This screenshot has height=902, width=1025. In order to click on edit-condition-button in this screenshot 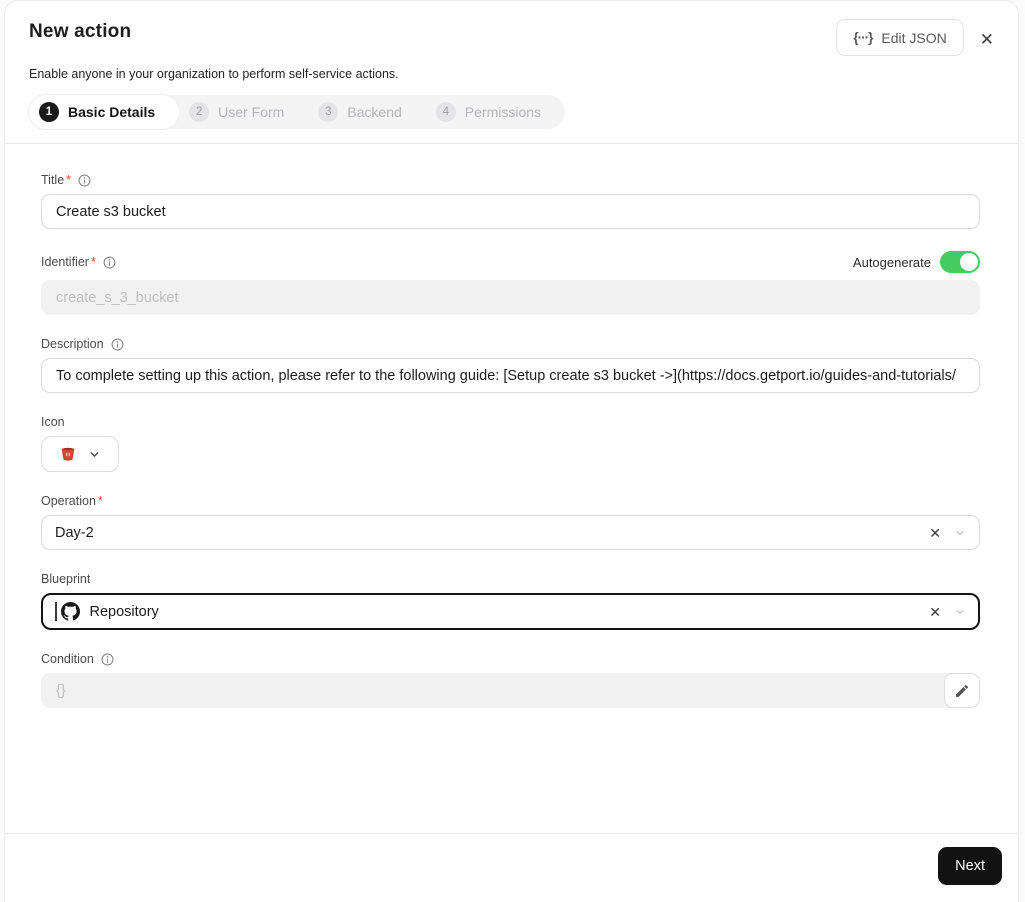, I will do `click(962, 690)`.